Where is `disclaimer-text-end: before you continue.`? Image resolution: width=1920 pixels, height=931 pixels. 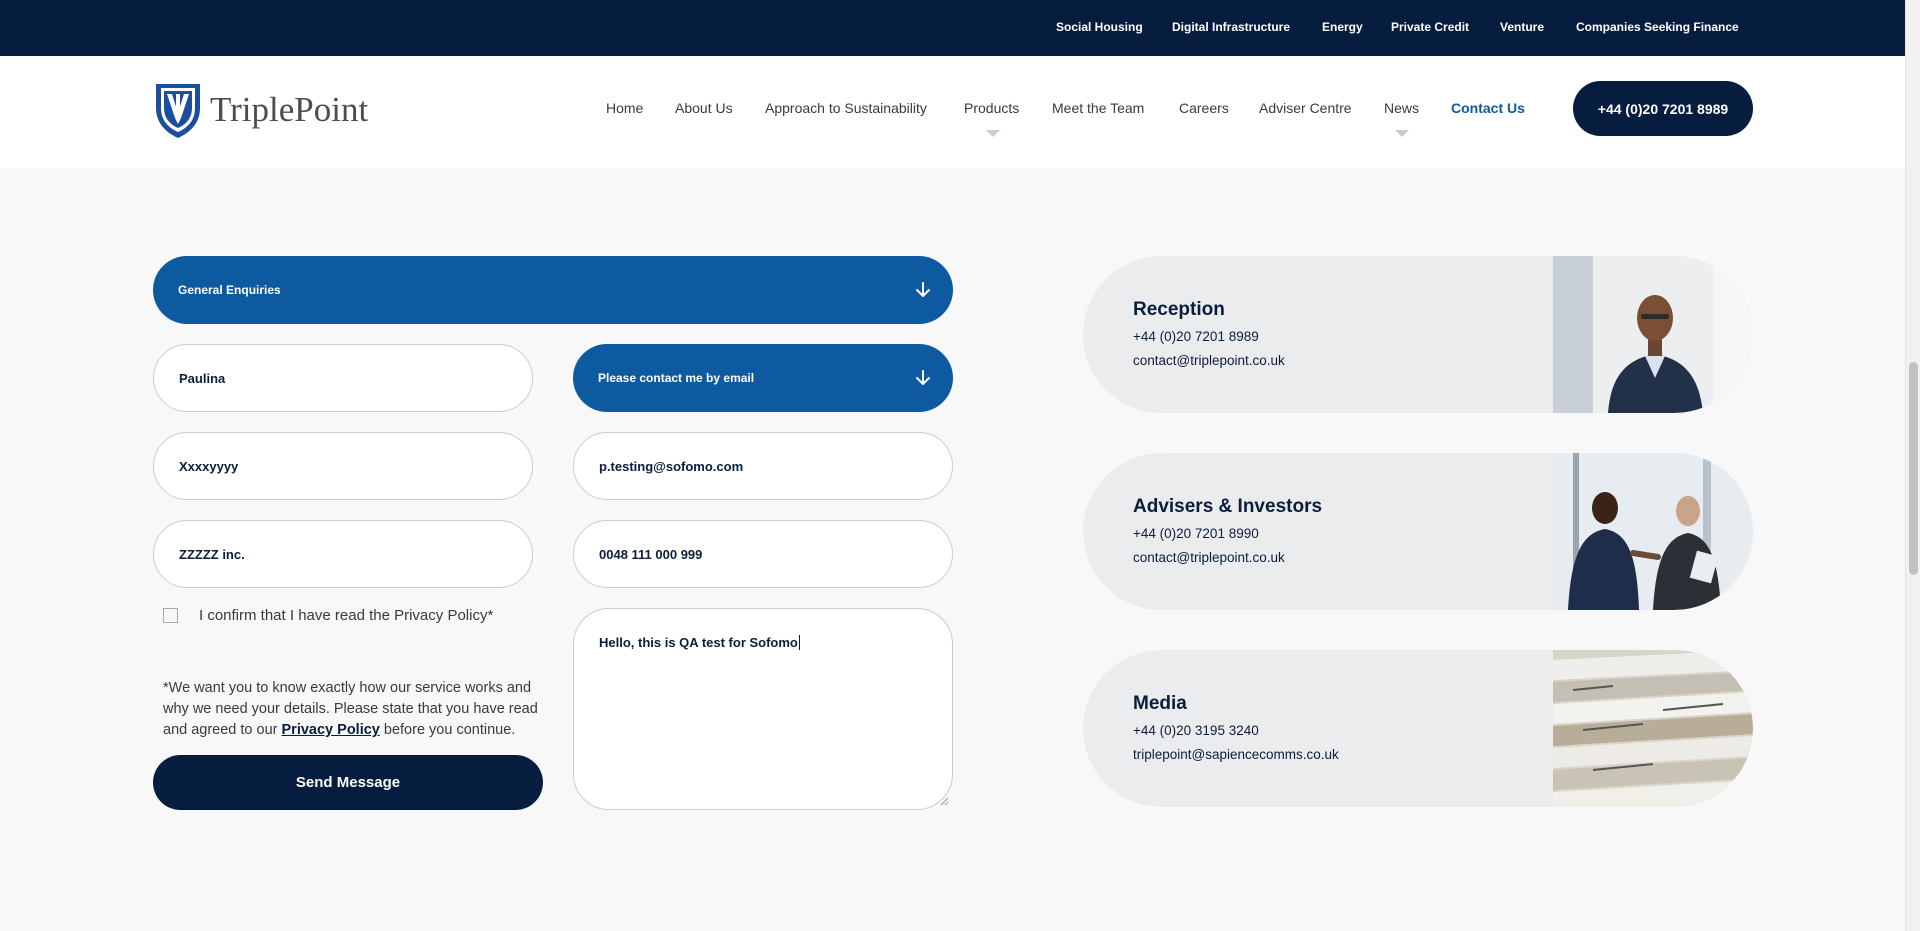
disclaimer-text-end: before you continue. is located at coordinates (447, 730).